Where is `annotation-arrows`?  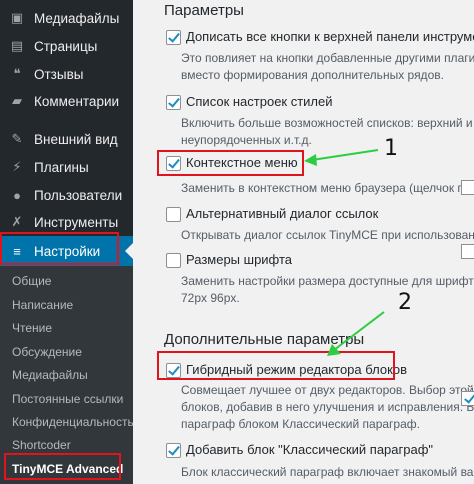 annotation-arrows is located at coordinates (344, 252).